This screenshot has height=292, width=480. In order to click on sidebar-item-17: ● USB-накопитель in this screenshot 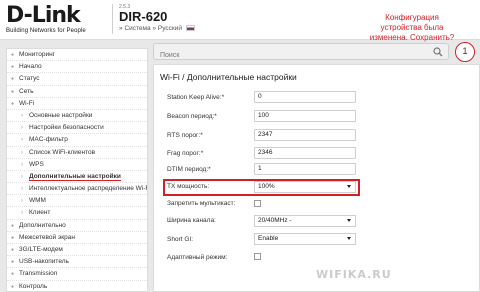, I will do `click(77, 262)`.